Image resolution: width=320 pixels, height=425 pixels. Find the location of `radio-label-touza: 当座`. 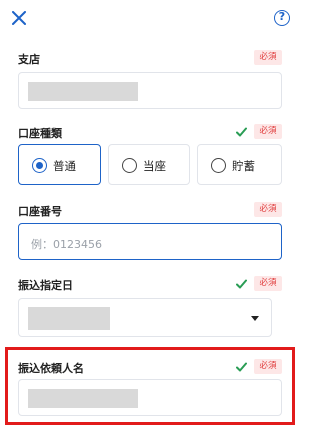

radio-label-touza: 当座 is located at coordinates (154, 166).